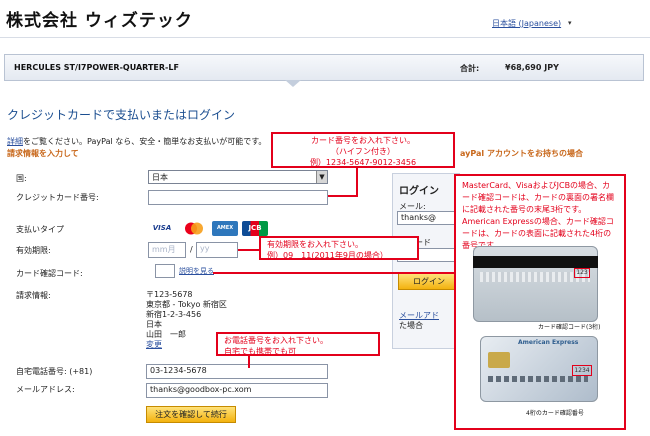 The image size is (650, 436). Describe the element at coordinates (225, 228) in the screenshot. I see `amex-logo: AMEX` at that location.